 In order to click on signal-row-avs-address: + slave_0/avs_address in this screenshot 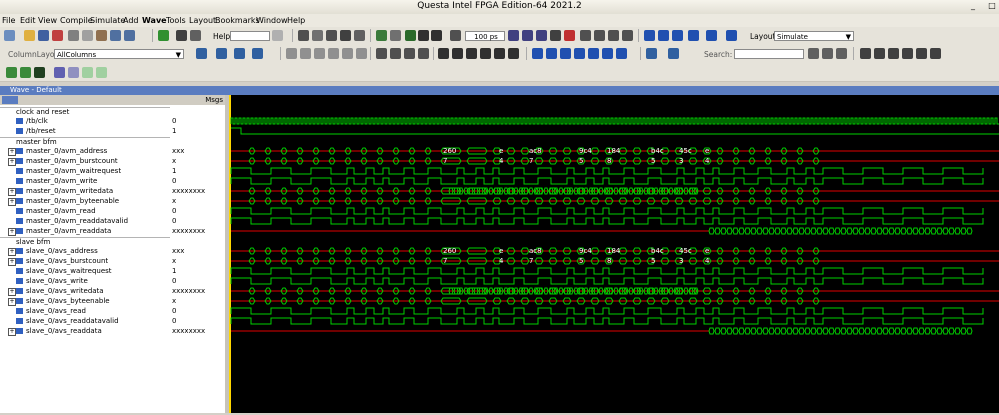, I will do `click(85, 251)`.